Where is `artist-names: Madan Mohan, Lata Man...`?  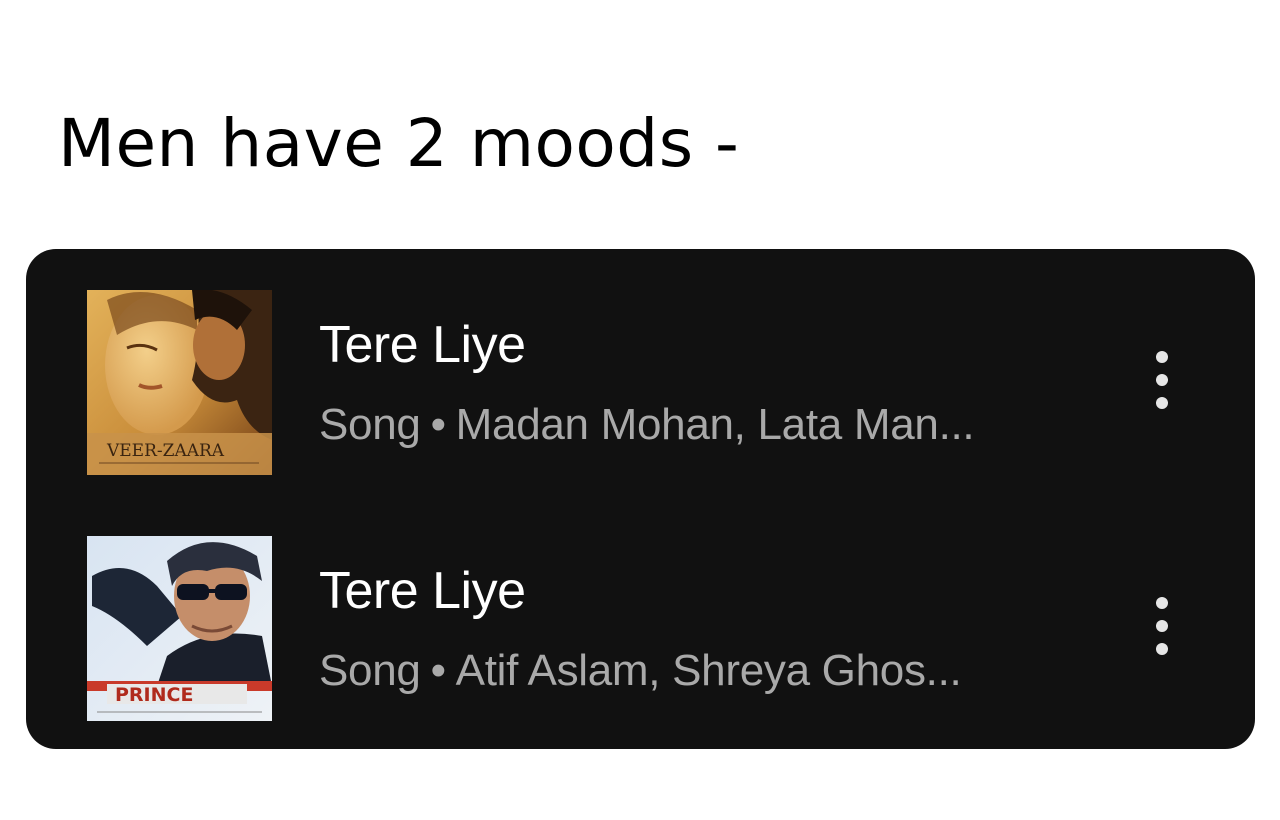
artist-names: Madan Mohan, Lata Man... is located at coordinates (715, 424).